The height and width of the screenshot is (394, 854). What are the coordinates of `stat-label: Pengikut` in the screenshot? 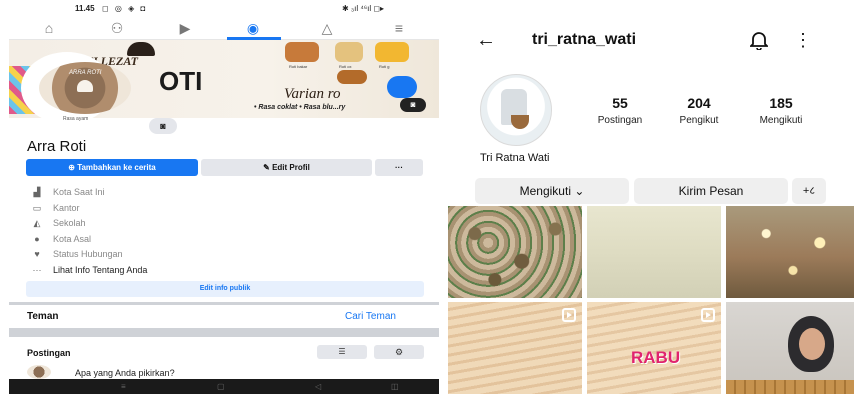 It's located at (699, 120).